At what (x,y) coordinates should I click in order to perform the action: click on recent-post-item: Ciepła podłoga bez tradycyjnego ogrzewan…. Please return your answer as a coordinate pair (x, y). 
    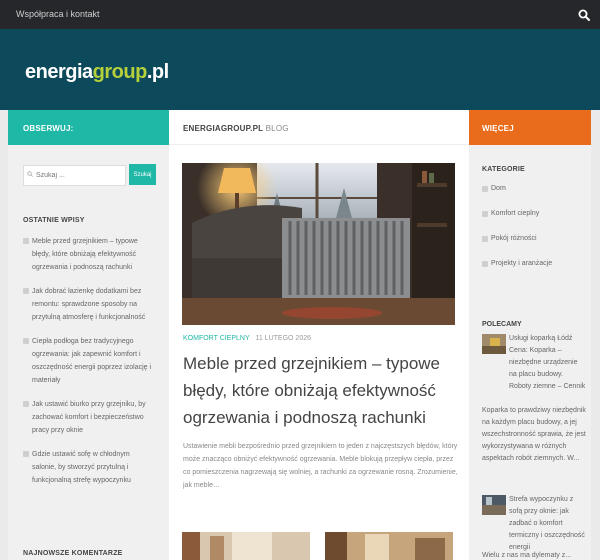
    Looking at the image, I should click on (88, 361).